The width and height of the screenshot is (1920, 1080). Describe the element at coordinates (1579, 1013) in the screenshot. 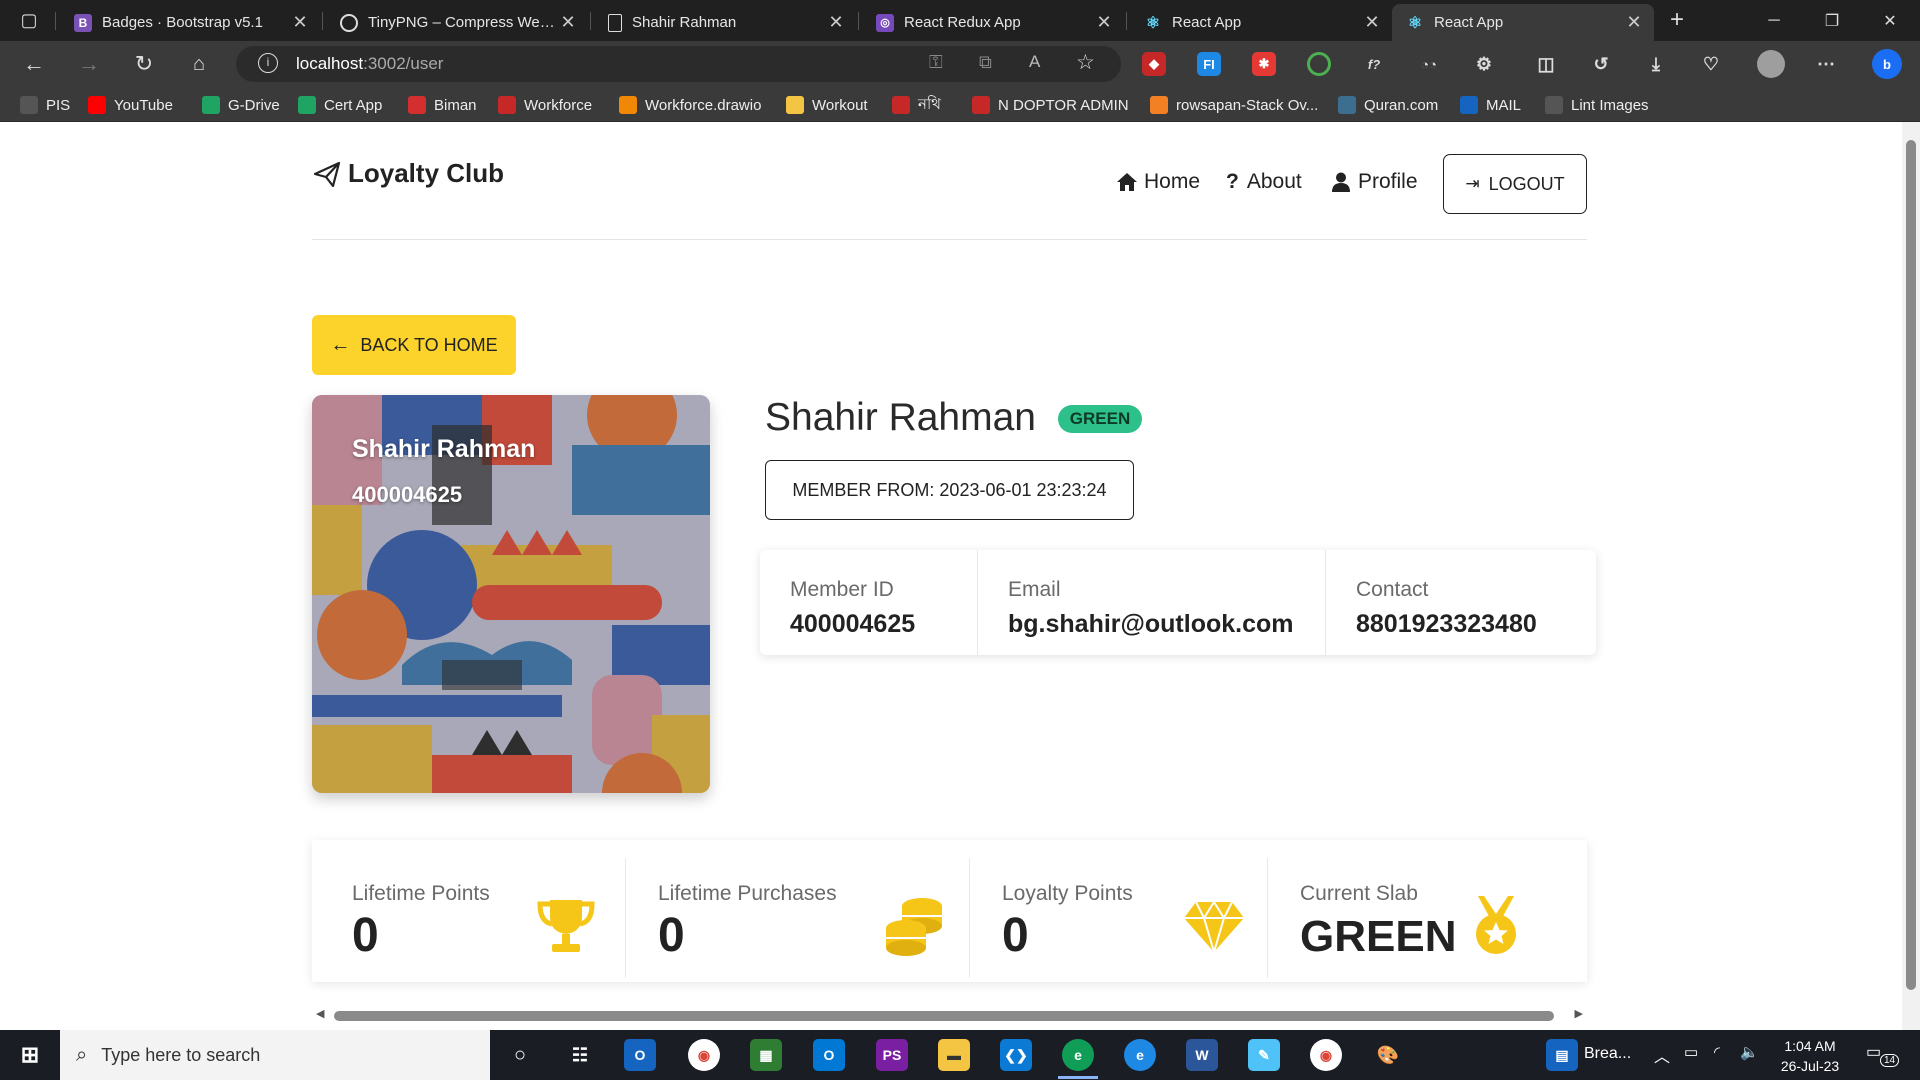

I see `scroll-right-icon: ▶` at that location.